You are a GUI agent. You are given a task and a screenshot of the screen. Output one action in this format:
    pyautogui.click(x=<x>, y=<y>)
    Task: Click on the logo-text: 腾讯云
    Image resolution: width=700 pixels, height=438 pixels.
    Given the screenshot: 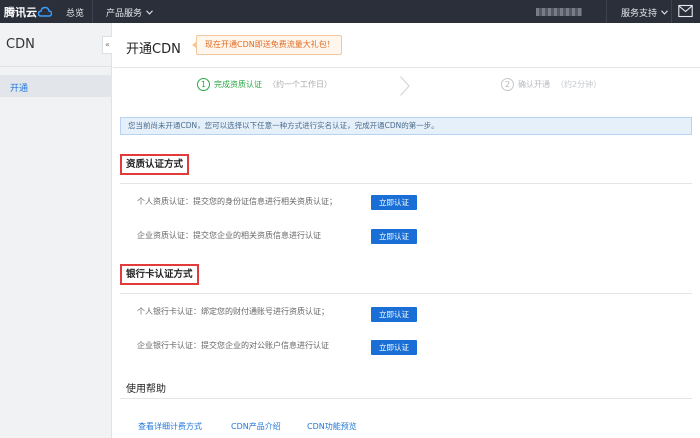 What is the action you would take?
    pyautogui.click(x=20, y=12)
    